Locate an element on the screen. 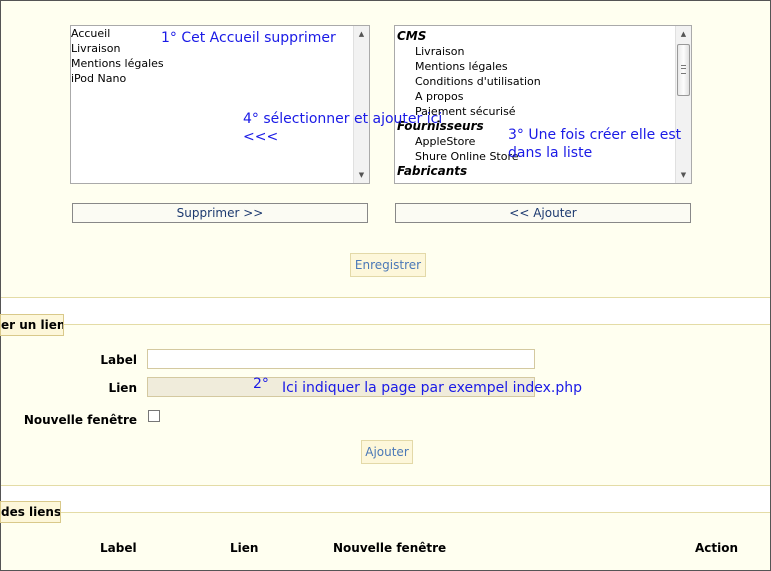 This screenshot has height=571, width=771. option-group-label: Fabricants is located at coordinates (432, 171).